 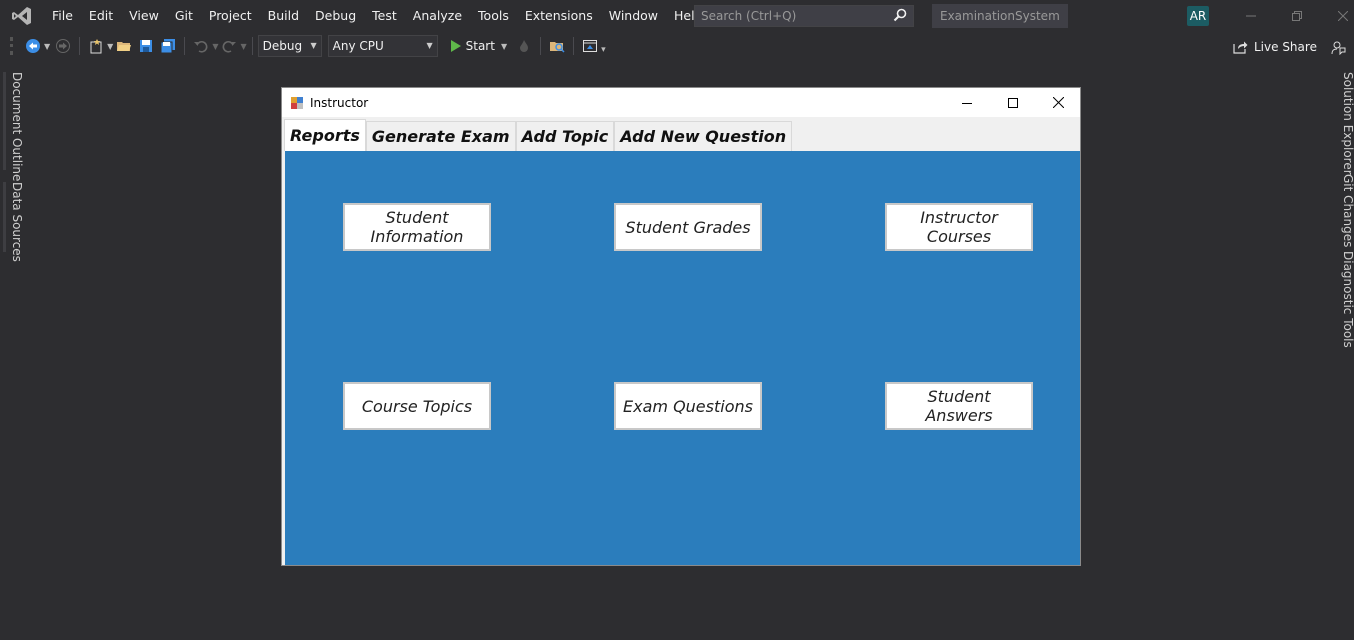 I want to click on menu-debug: Debug, so click(x=335, y=16).